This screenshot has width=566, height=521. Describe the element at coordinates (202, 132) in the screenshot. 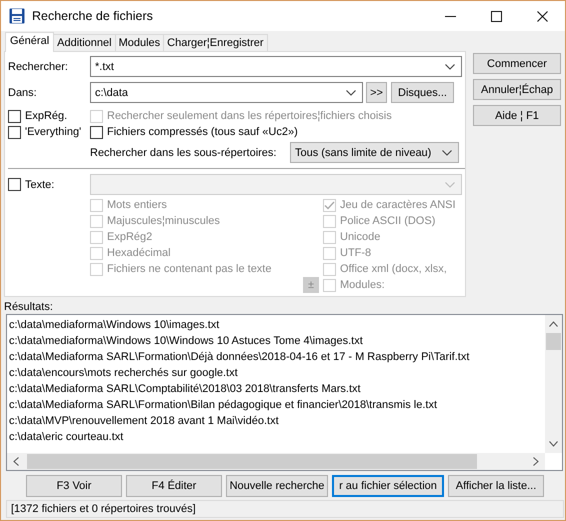

I see `checkbox-label: Fichiers compressés (tous sauf «Uc2»)` at that location.